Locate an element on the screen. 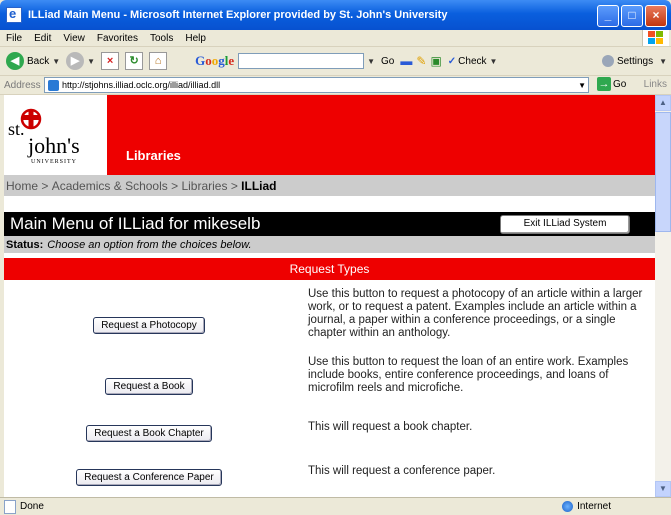 Image resolution: width=671 pixels, height=515 pixels. st-johns-logo: st. john's UNIVERSITY is located at coordinates (55, 135).